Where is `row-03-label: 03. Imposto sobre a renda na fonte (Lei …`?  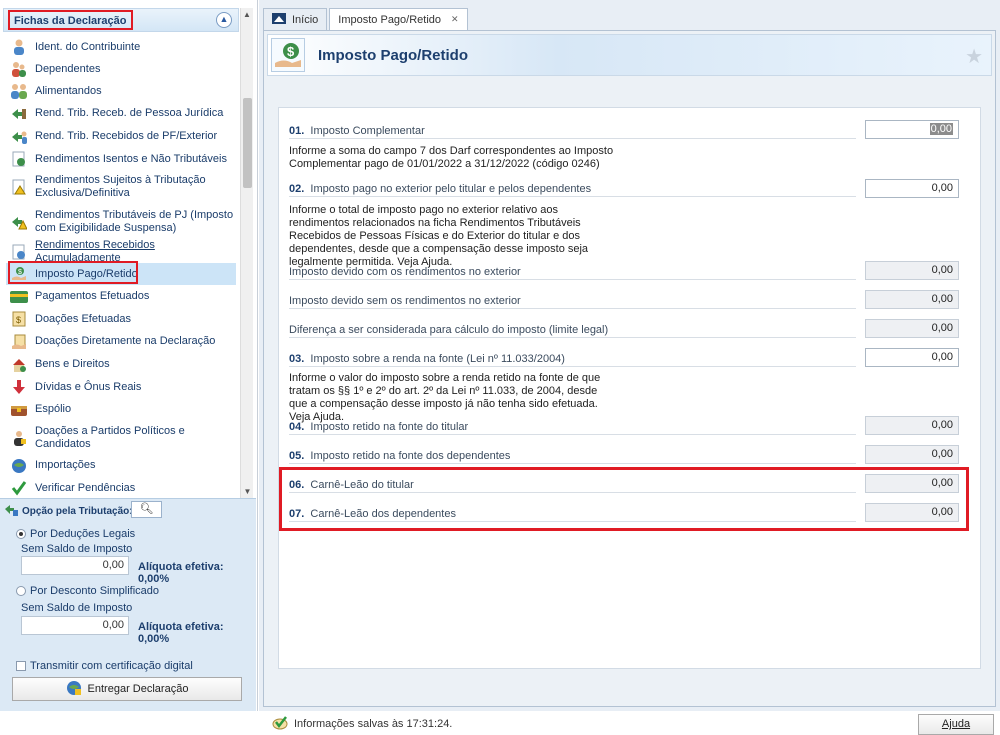
row-03-label: 03. Imposto sobre a renda na fonte (Lei … is located at coordinates (427, 359).